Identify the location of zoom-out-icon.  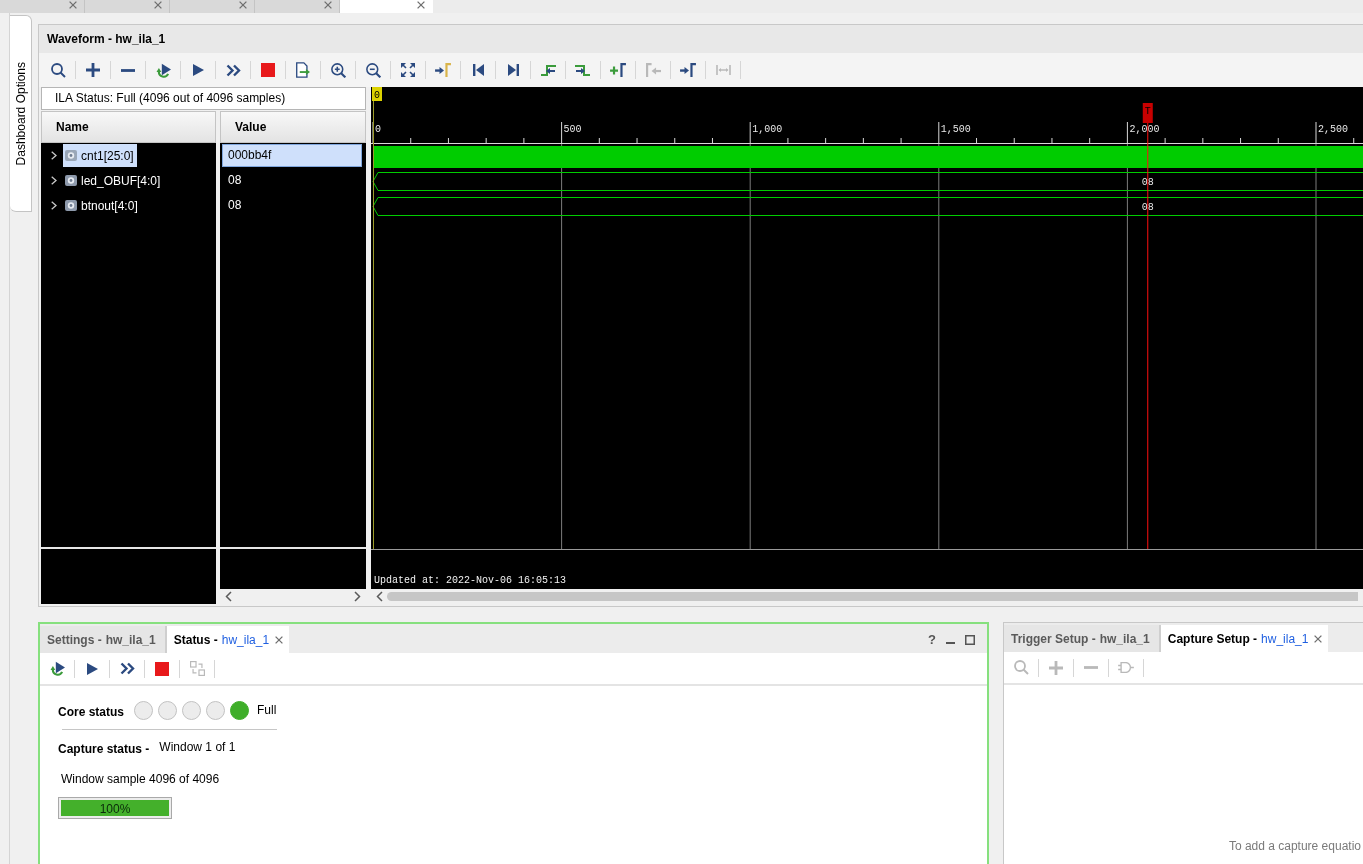
(373, 70).